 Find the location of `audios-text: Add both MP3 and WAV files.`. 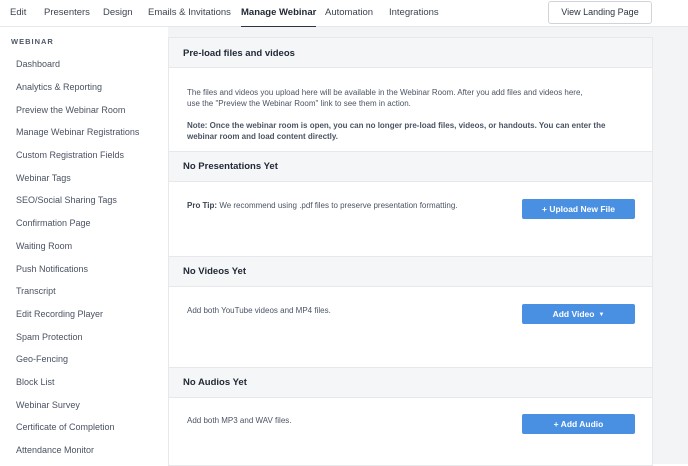

audios-text: Add both MP3 and WAV files. is located at coordinates (239, 420).